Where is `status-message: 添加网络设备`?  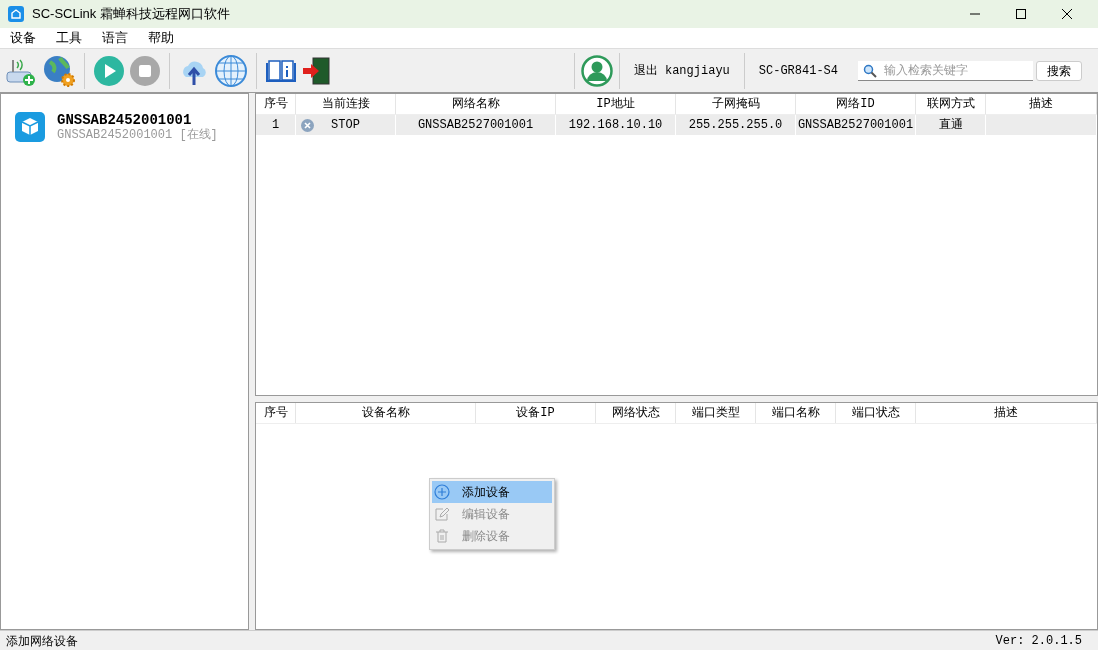 status-message: 添加网络设备 is located at coordinates (42, 641).